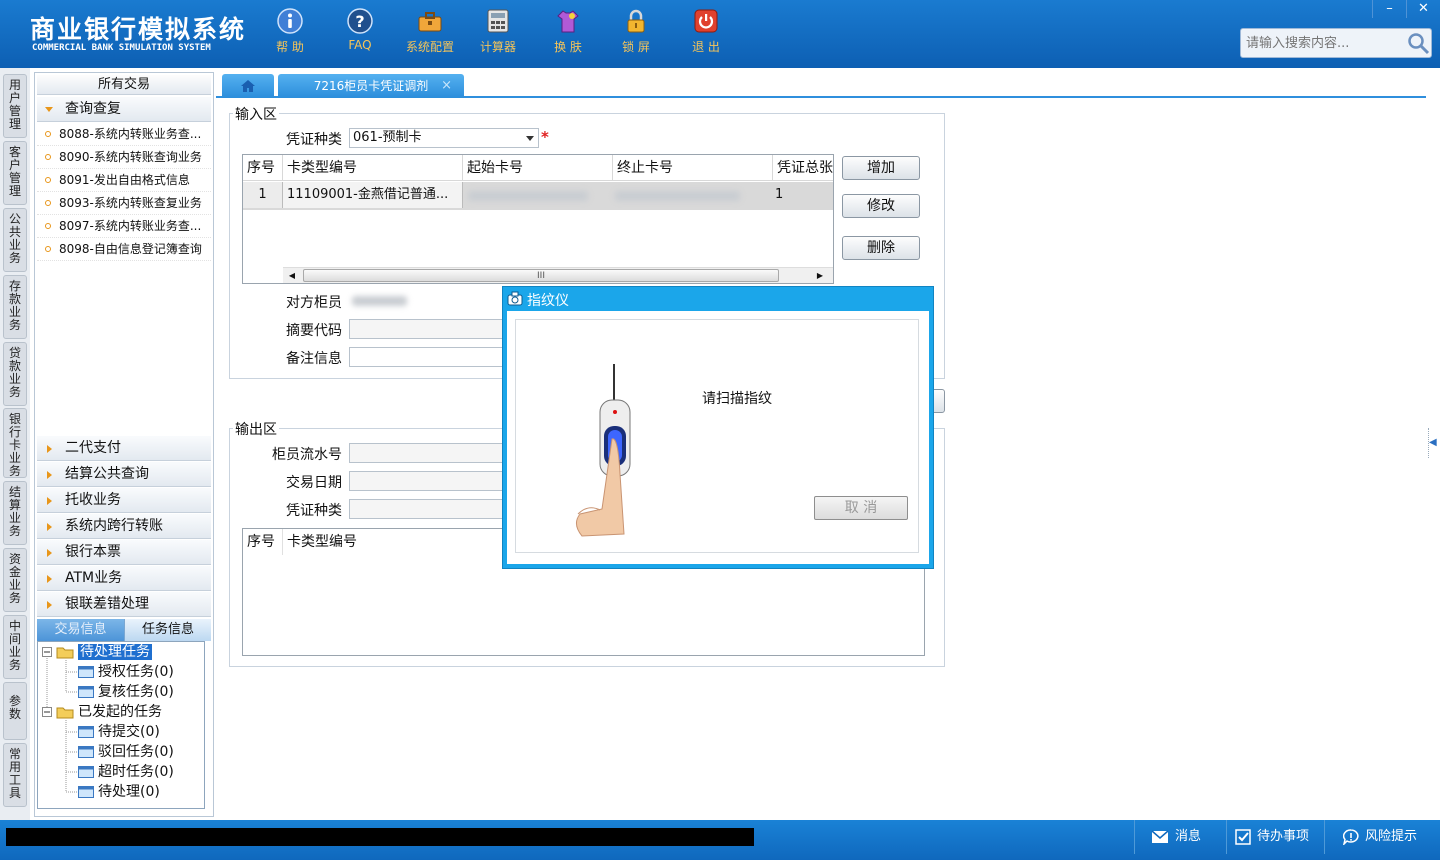 This screenshot has height=860, width=1440. I want to click on scan-prompt: 请扫描指纹, so click(737, 399).